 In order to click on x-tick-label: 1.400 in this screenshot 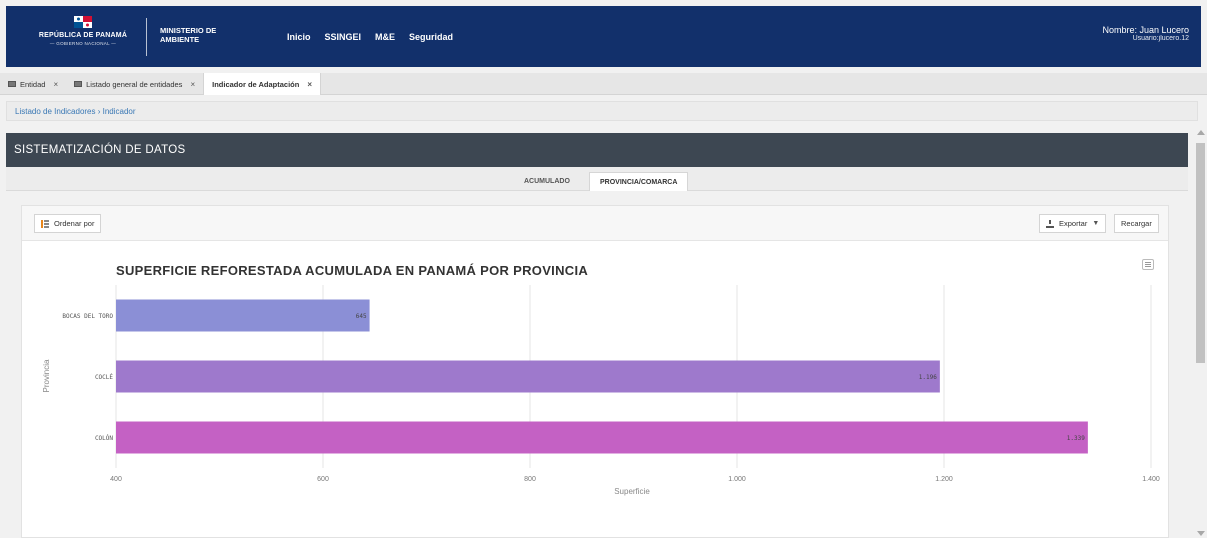, I will do `click(1151, 479)`.